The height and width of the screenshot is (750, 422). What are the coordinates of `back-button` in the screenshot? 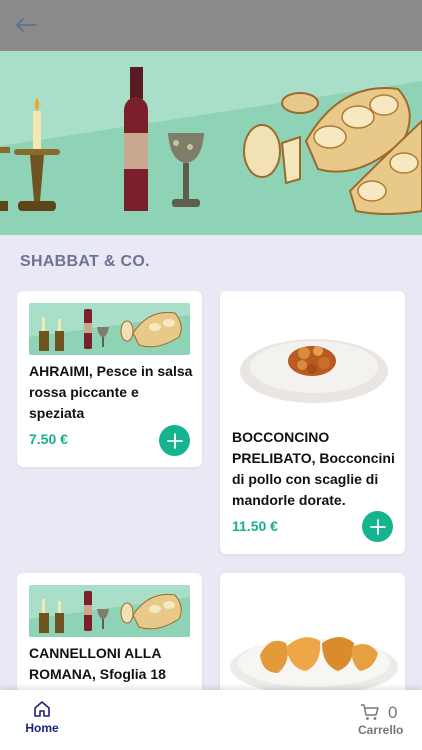 It's located at (26, 25).